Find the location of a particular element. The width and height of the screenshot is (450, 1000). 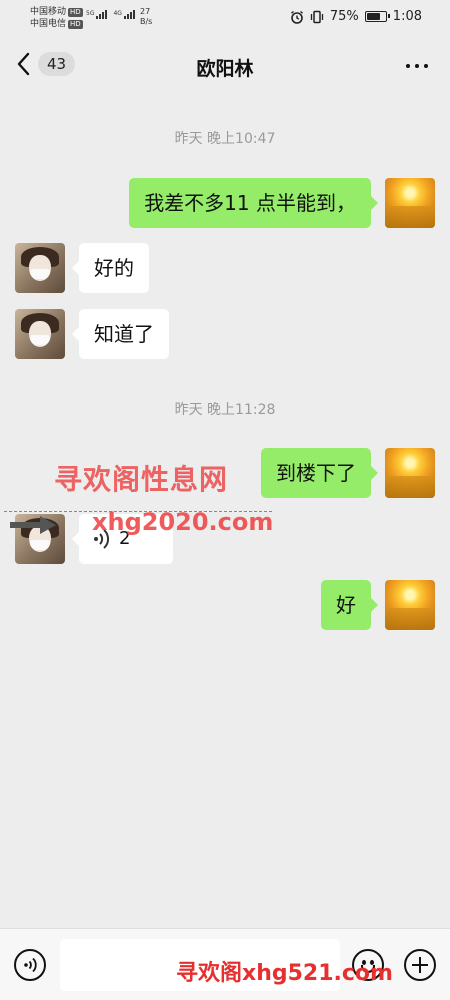

more-options-button is located at coordinates (417, 66).